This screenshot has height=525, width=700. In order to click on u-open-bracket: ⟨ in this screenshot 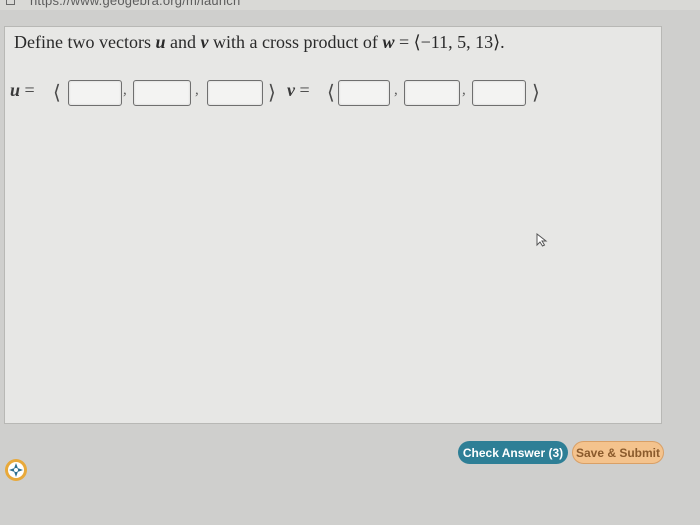, I will do `click(57, 93)`.